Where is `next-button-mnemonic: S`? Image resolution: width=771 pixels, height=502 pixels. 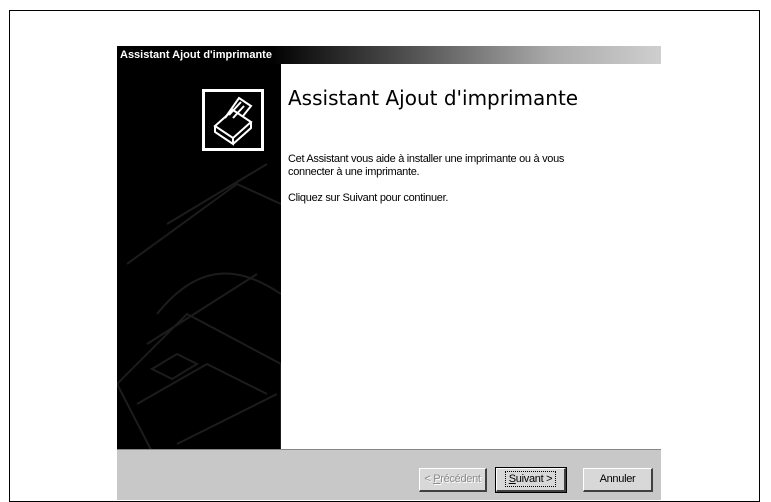 next-button-mnemonic: S is located at coordinates (512, 479).